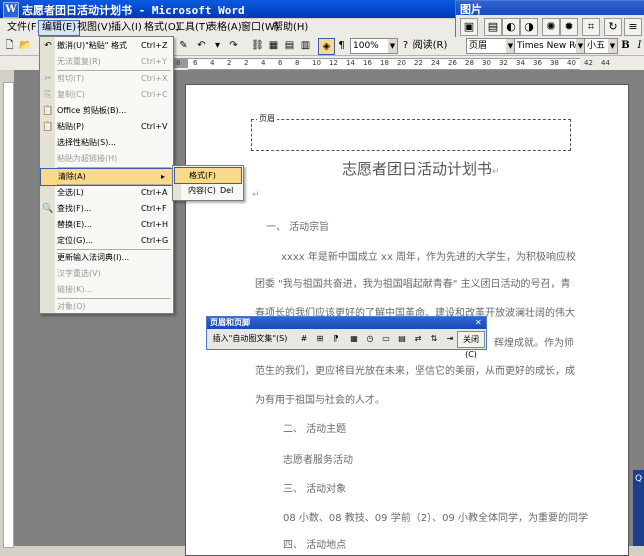 Image resolution: width=644 pixels, height=556 pixels. Describe the element at coordinates (366, 46) in the screenshot. I see `zoom-value: 100%` at that location.